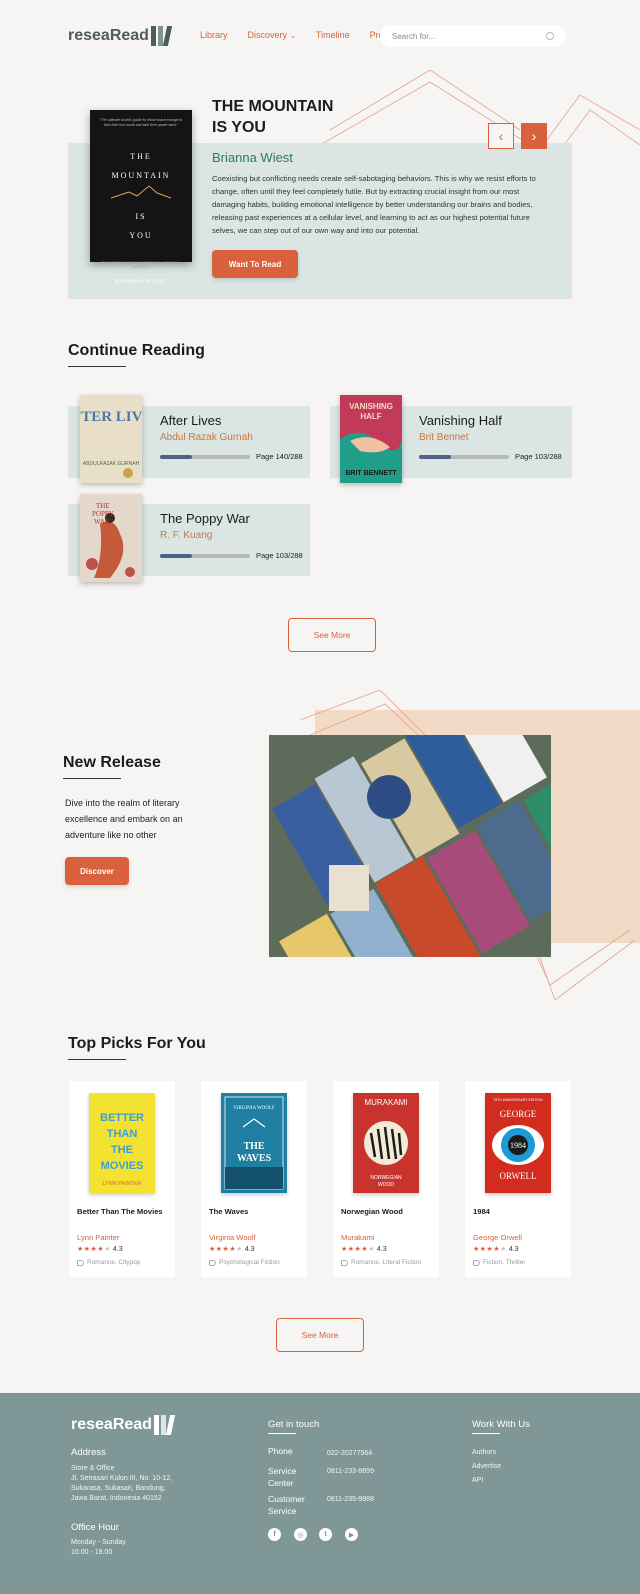 This screenshot has height=1594, width=640. I want to click on book-title: The Waves, so click(229, 1211).